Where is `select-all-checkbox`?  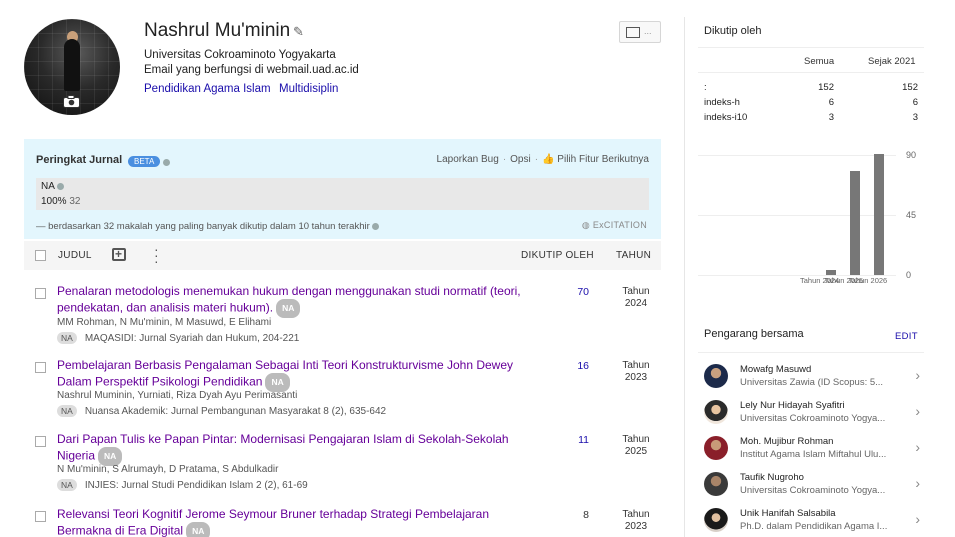
select-all-checkbox is located at coordinates (40, 255).